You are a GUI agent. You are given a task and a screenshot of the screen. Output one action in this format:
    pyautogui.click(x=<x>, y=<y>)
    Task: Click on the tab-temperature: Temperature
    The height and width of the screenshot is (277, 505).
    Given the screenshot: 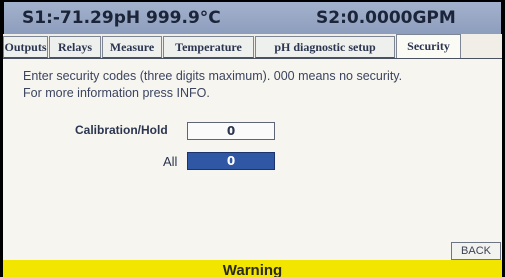 What is the action you would take?
    pyautogui.click(x=208, y=47)
    